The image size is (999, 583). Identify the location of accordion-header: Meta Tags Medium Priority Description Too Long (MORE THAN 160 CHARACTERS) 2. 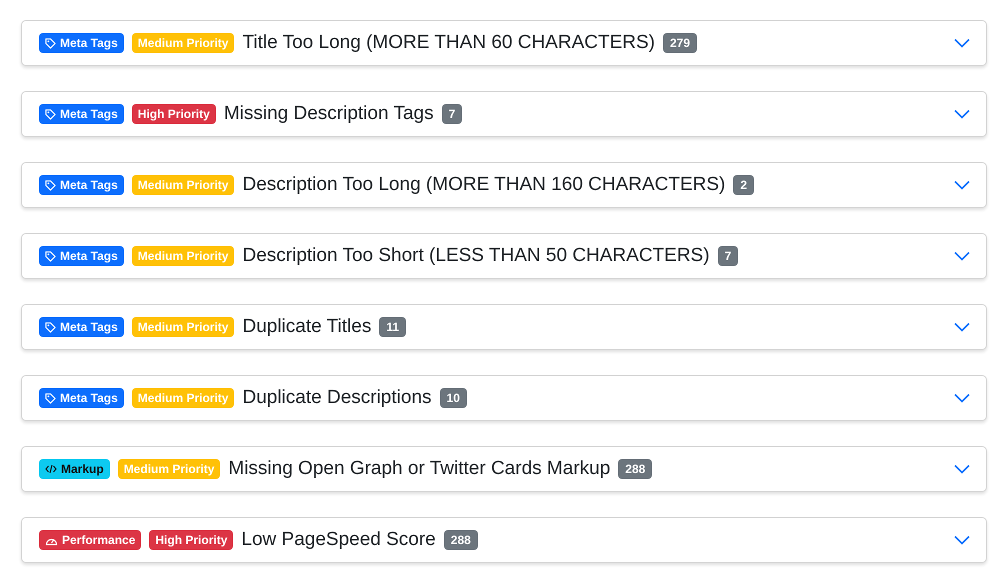
(504, 185).